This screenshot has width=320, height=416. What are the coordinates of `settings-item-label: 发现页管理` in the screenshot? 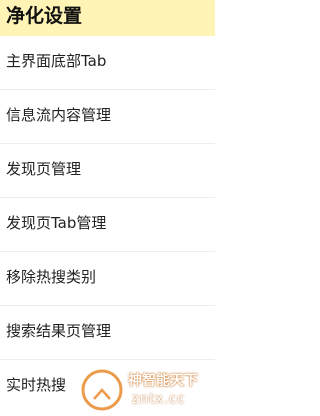 It's located at (44, 169).